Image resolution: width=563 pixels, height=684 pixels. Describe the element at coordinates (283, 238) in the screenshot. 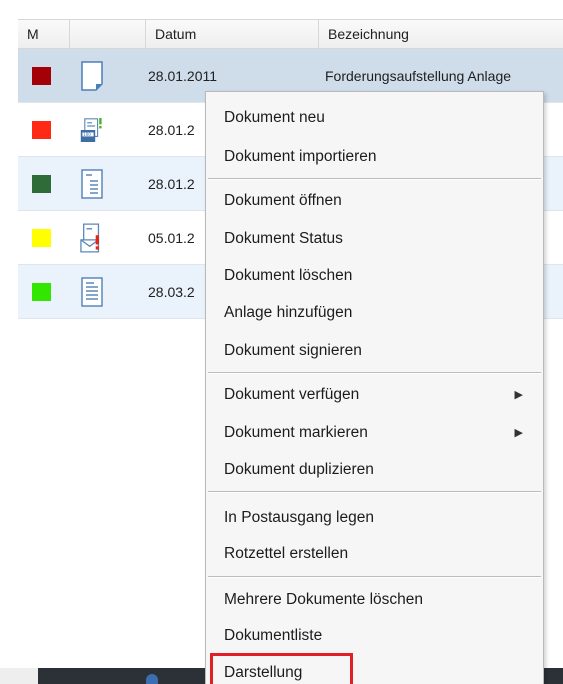

I see `menu-item-label: Dokument Status` at that location.